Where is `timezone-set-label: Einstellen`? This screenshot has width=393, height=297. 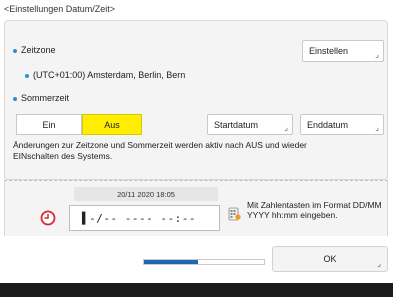
timezone-set-label: Einstellen is located at coordinates (329, 51).